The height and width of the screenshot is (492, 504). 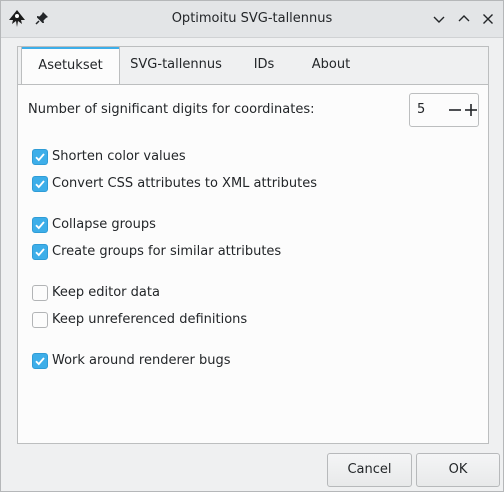 What do you see at coordinates (106, 292) in the screenshot?
I see `option-label: Keep editor data` at bounding box center [106, 292].